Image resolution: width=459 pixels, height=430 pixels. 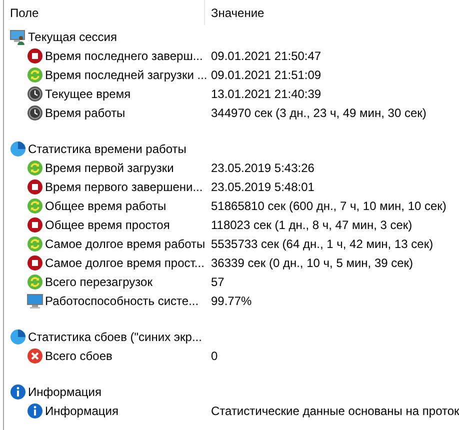 What do you see at coordinates (104, 12) in the screenshot?
I see `column-header: Поле` at bounding box center [104, 12].